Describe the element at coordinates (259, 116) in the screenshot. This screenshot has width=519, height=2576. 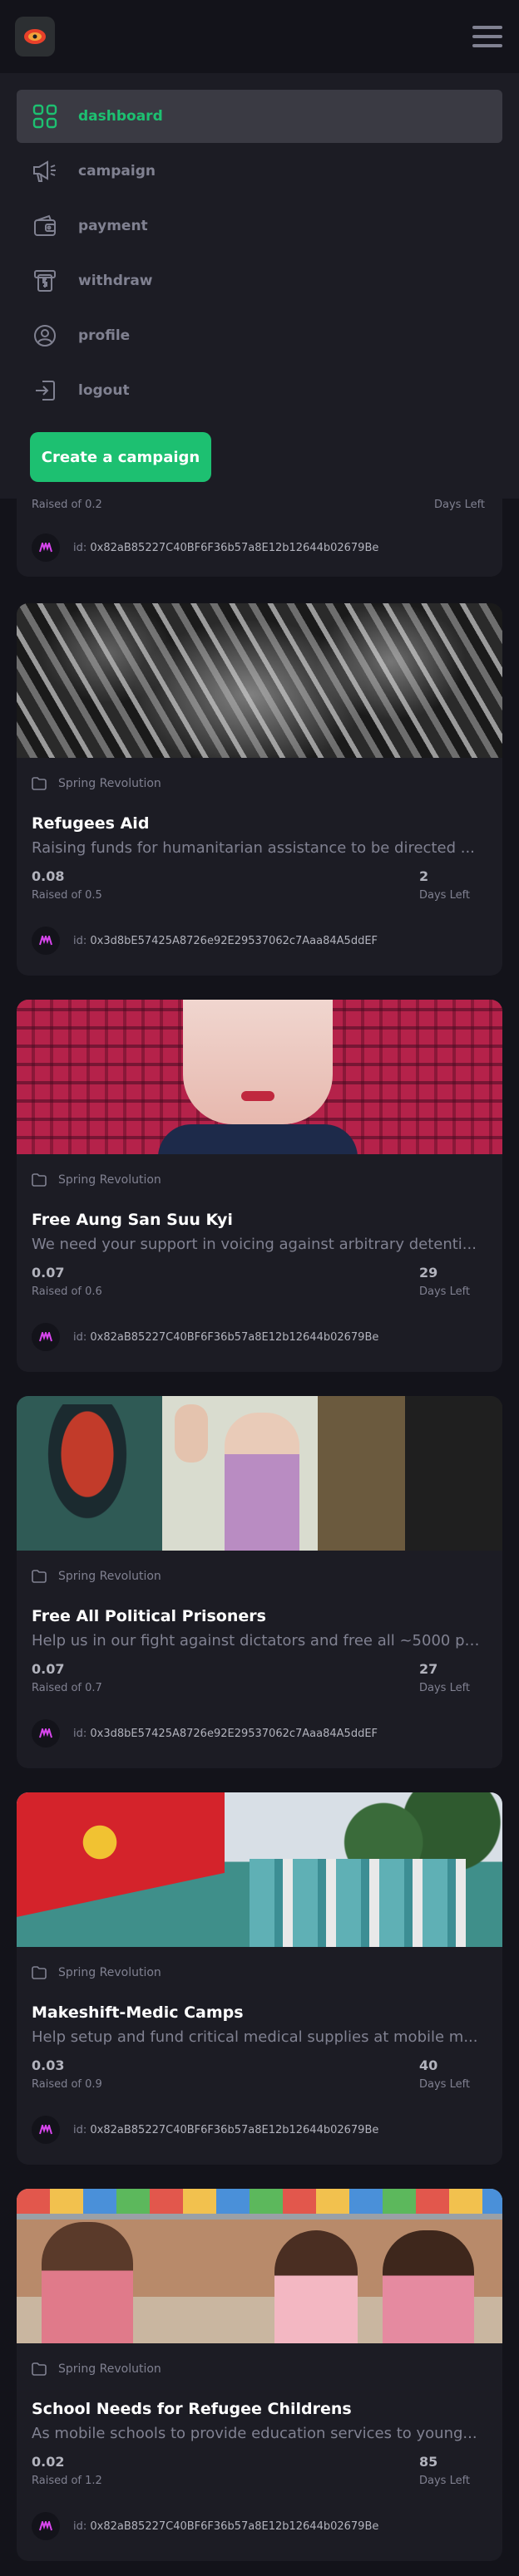
I see `menu-item-dashboard: dashboard` at that location.